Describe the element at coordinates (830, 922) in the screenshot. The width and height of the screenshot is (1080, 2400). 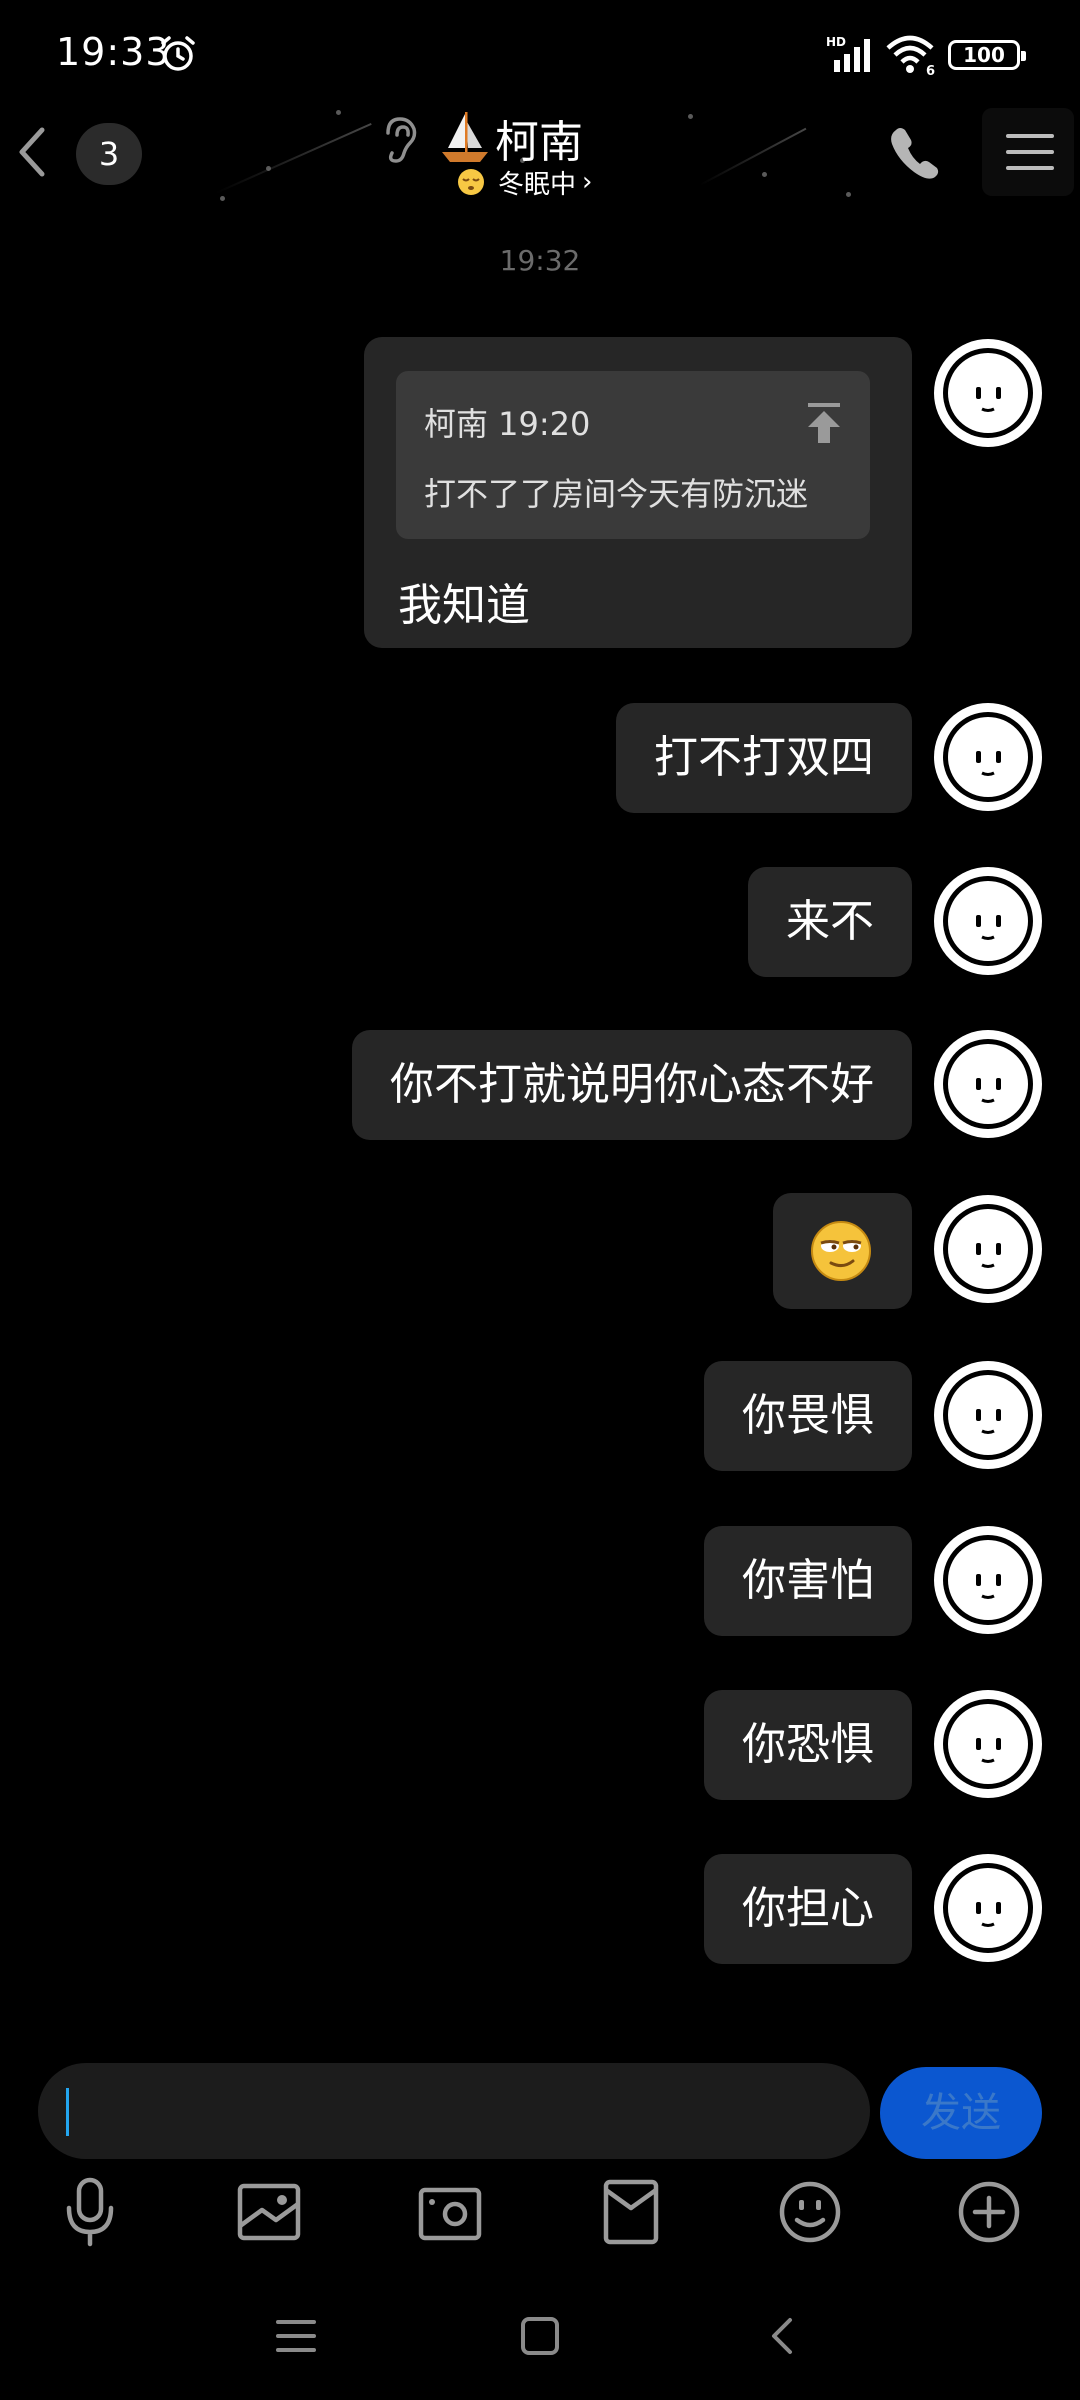
I see `message-bubble: 来不` at that location.